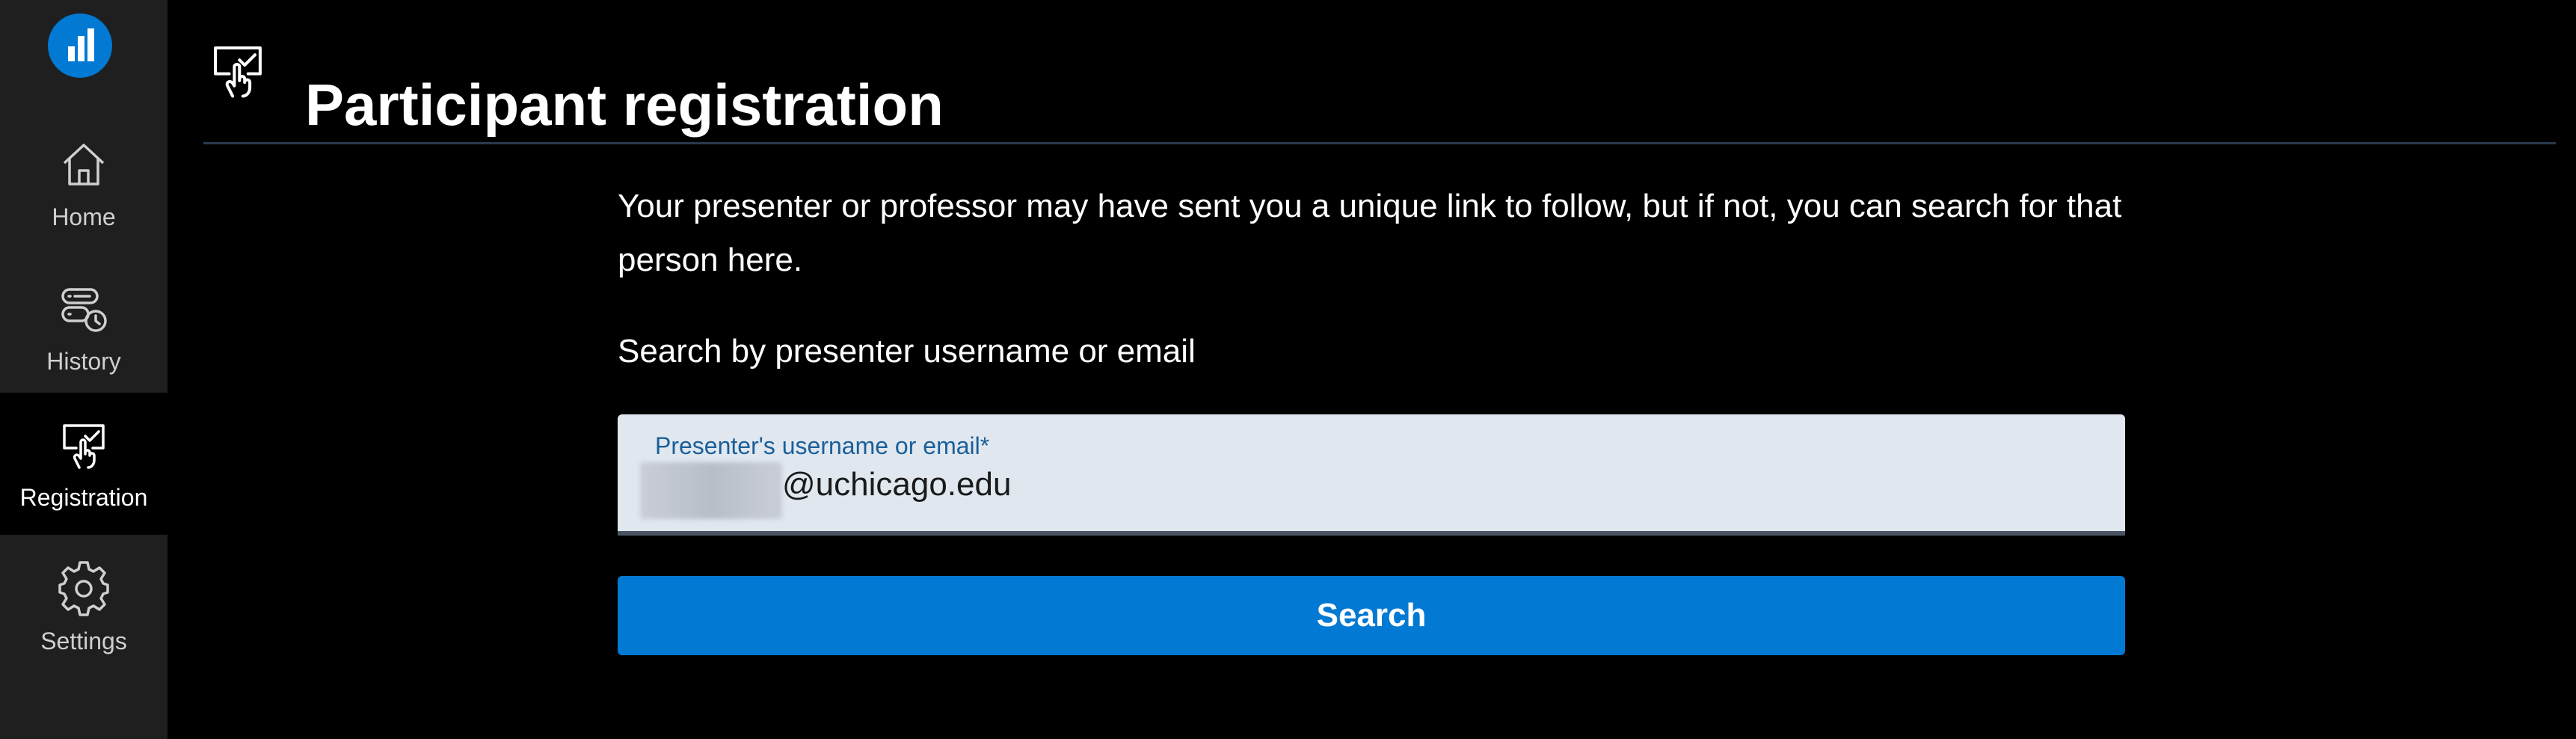  Describe the element at coordinates (711, 490) in the screenshot. I see `redacted-username` at that location.